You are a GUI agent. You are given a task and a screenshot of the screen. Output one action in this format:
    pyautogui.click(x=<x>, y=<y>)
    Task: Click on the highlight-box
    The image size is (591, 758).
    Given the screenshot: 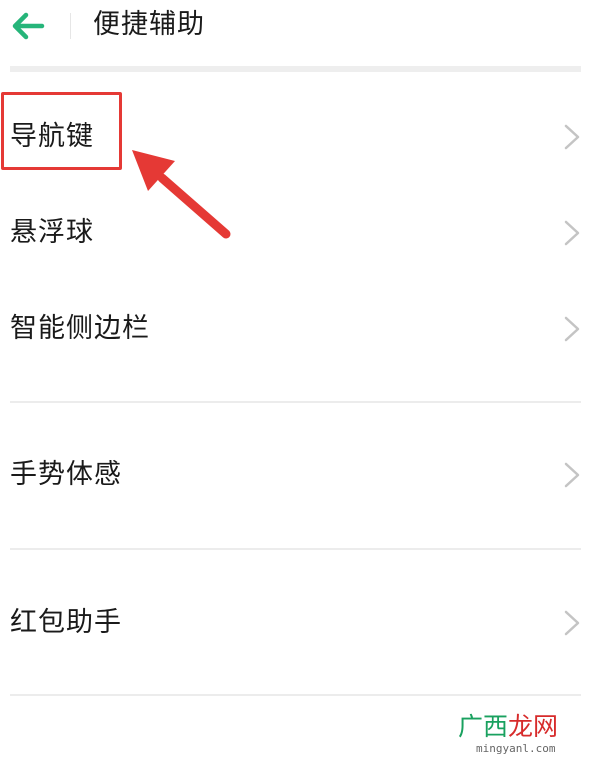 What is the action you would take?
    pyautogui.click(x=61, y=131)
    